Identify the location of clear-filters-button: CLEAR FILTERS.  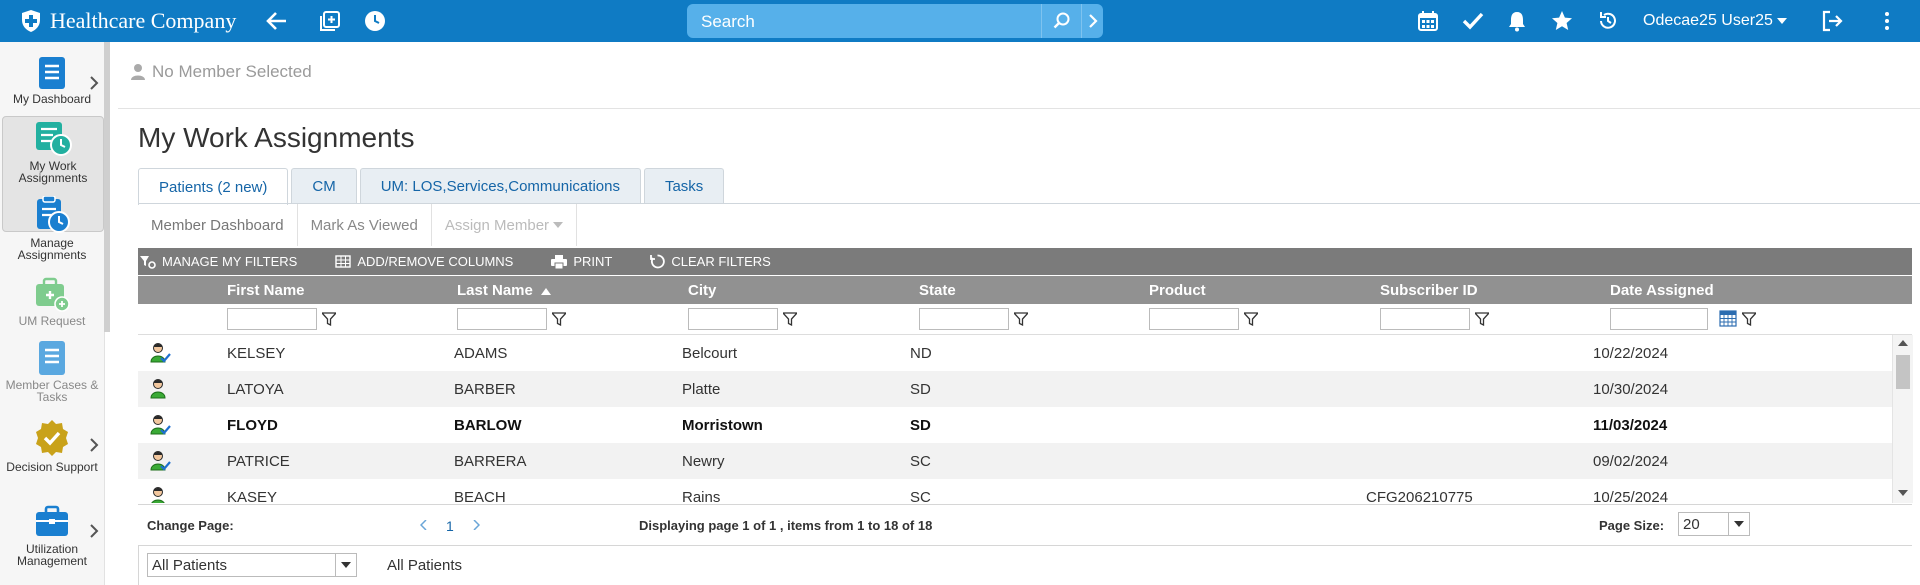
(710, 261).